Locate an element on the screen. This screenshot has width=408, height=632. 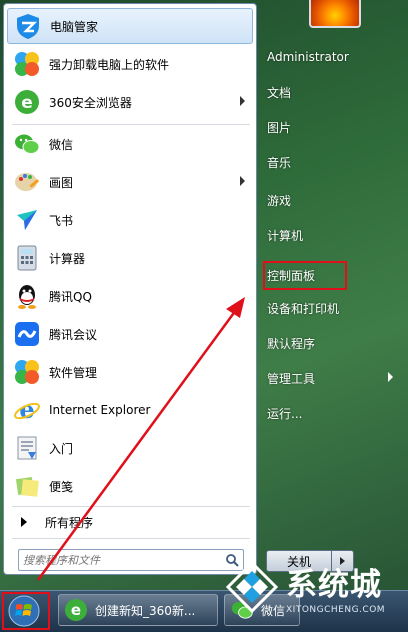
right-item-label: 管理工具 is located at coordinates (291, 378).